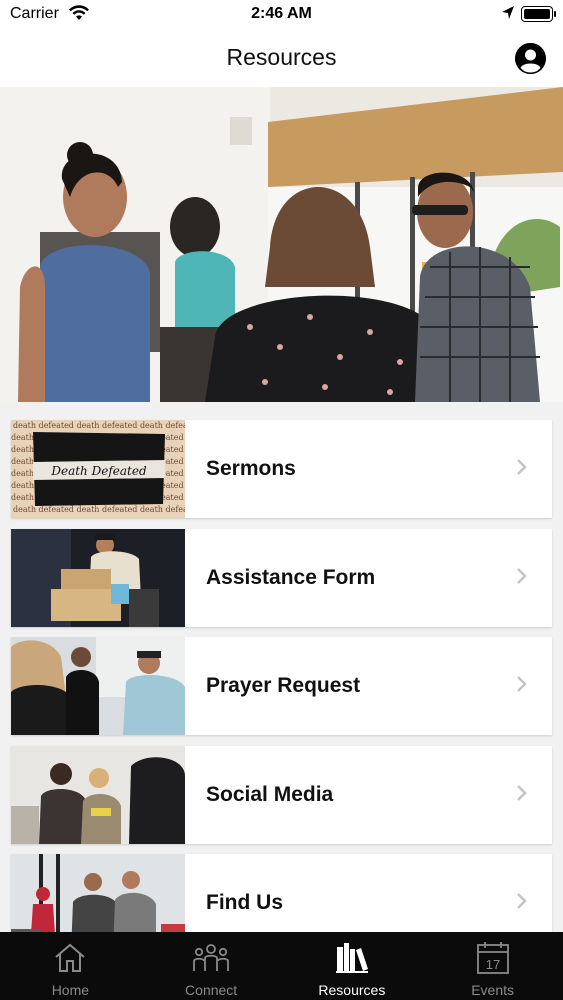 Image resolution: width=563 pixels, height=1000 pixels. What do you see at coordinates (352, 990) in the screenshot?
I see `tab-label: Resources` at bounding box center [352, 990].